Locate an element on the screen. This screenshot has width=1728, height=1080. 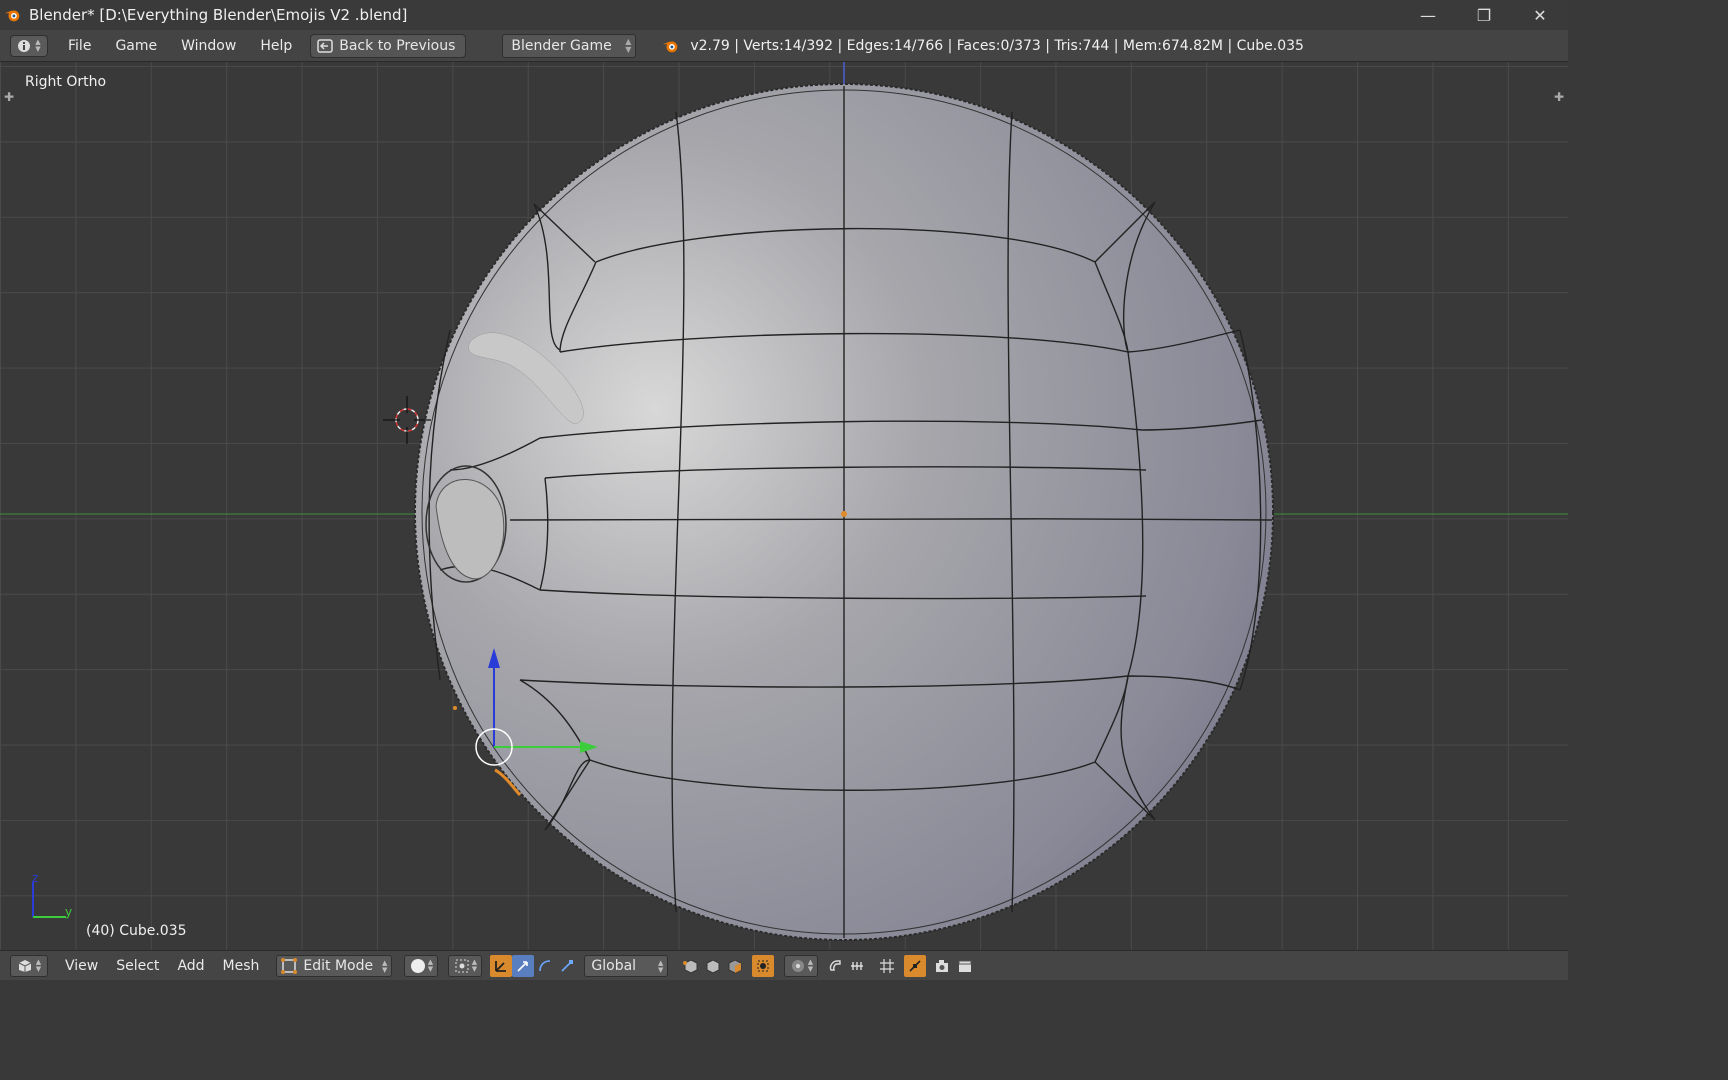
edge-select-toggle is located at coordinates (713, 966).